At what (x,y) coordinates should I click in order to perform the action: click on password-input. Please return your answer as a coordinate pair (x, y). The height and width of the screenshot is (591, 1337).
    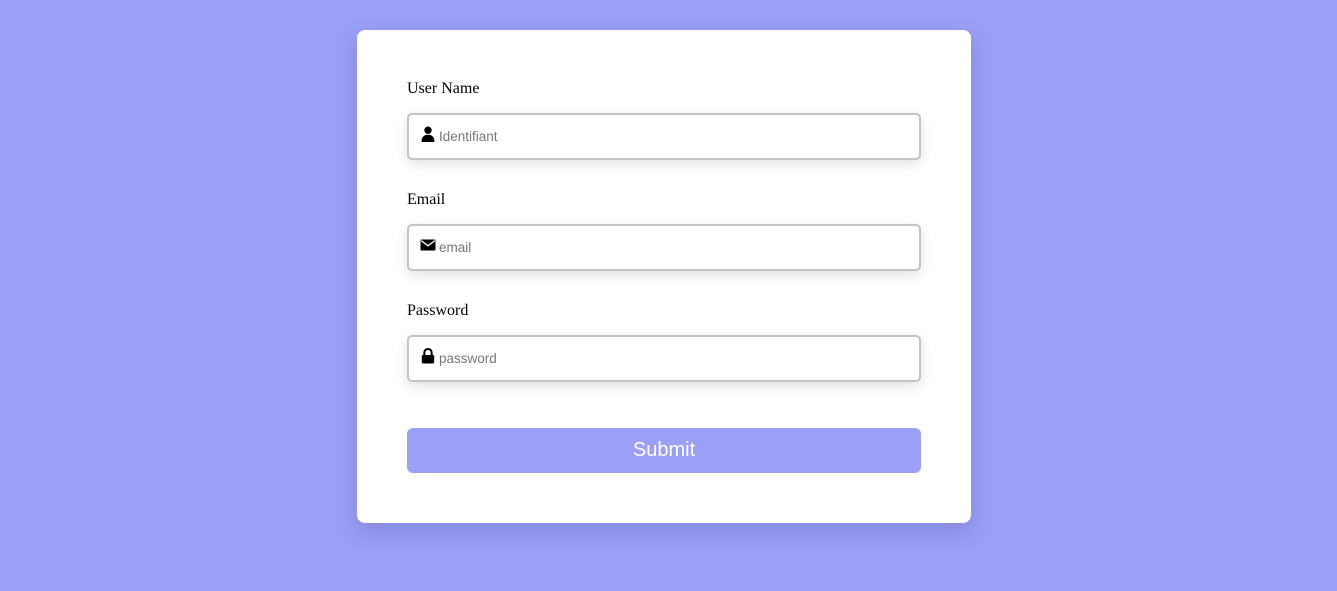
    Looking at the image, I should click on (674, 358).